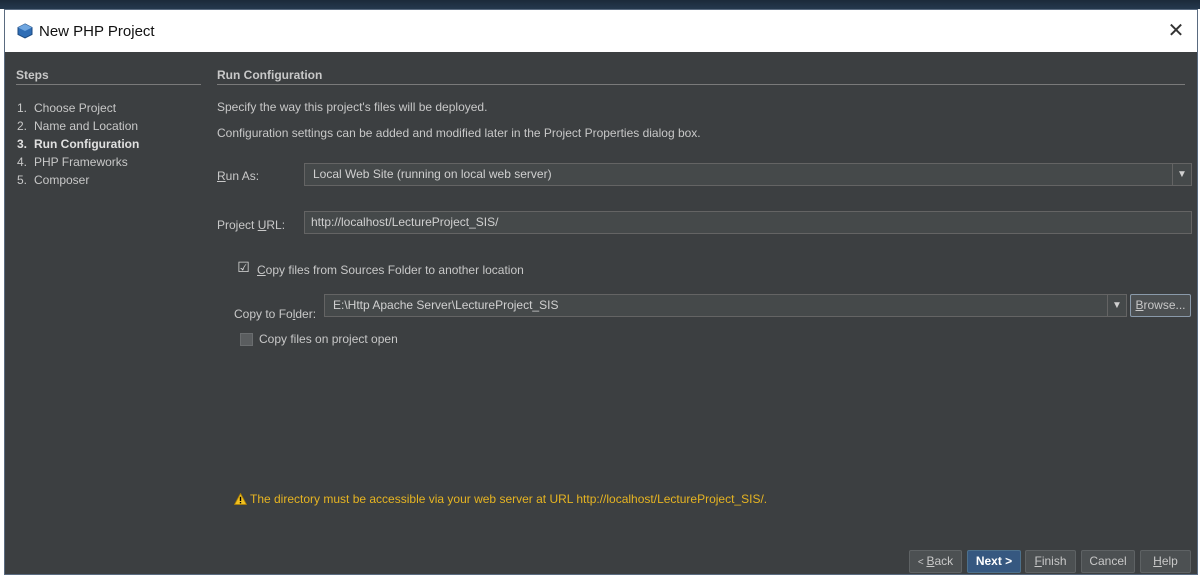  I want to click on copy-to-folder-label: Copy to Folder:, so click(275, 314).